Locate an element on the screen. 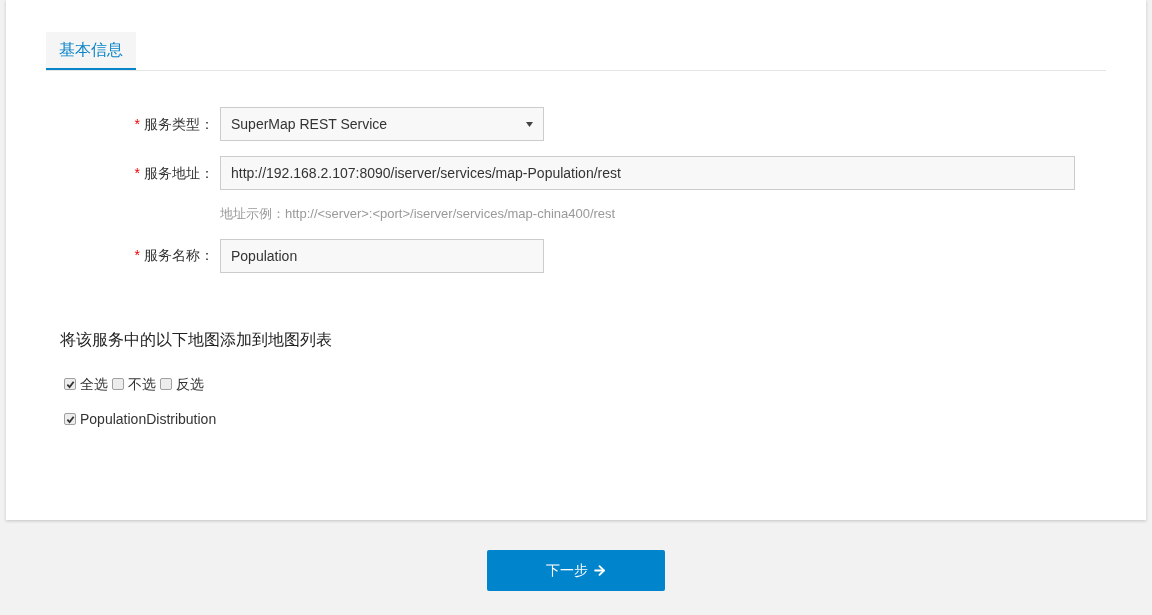 This screenshot has width=1152, height=615. arrow-right-icon is located at coordinates (599, 570).